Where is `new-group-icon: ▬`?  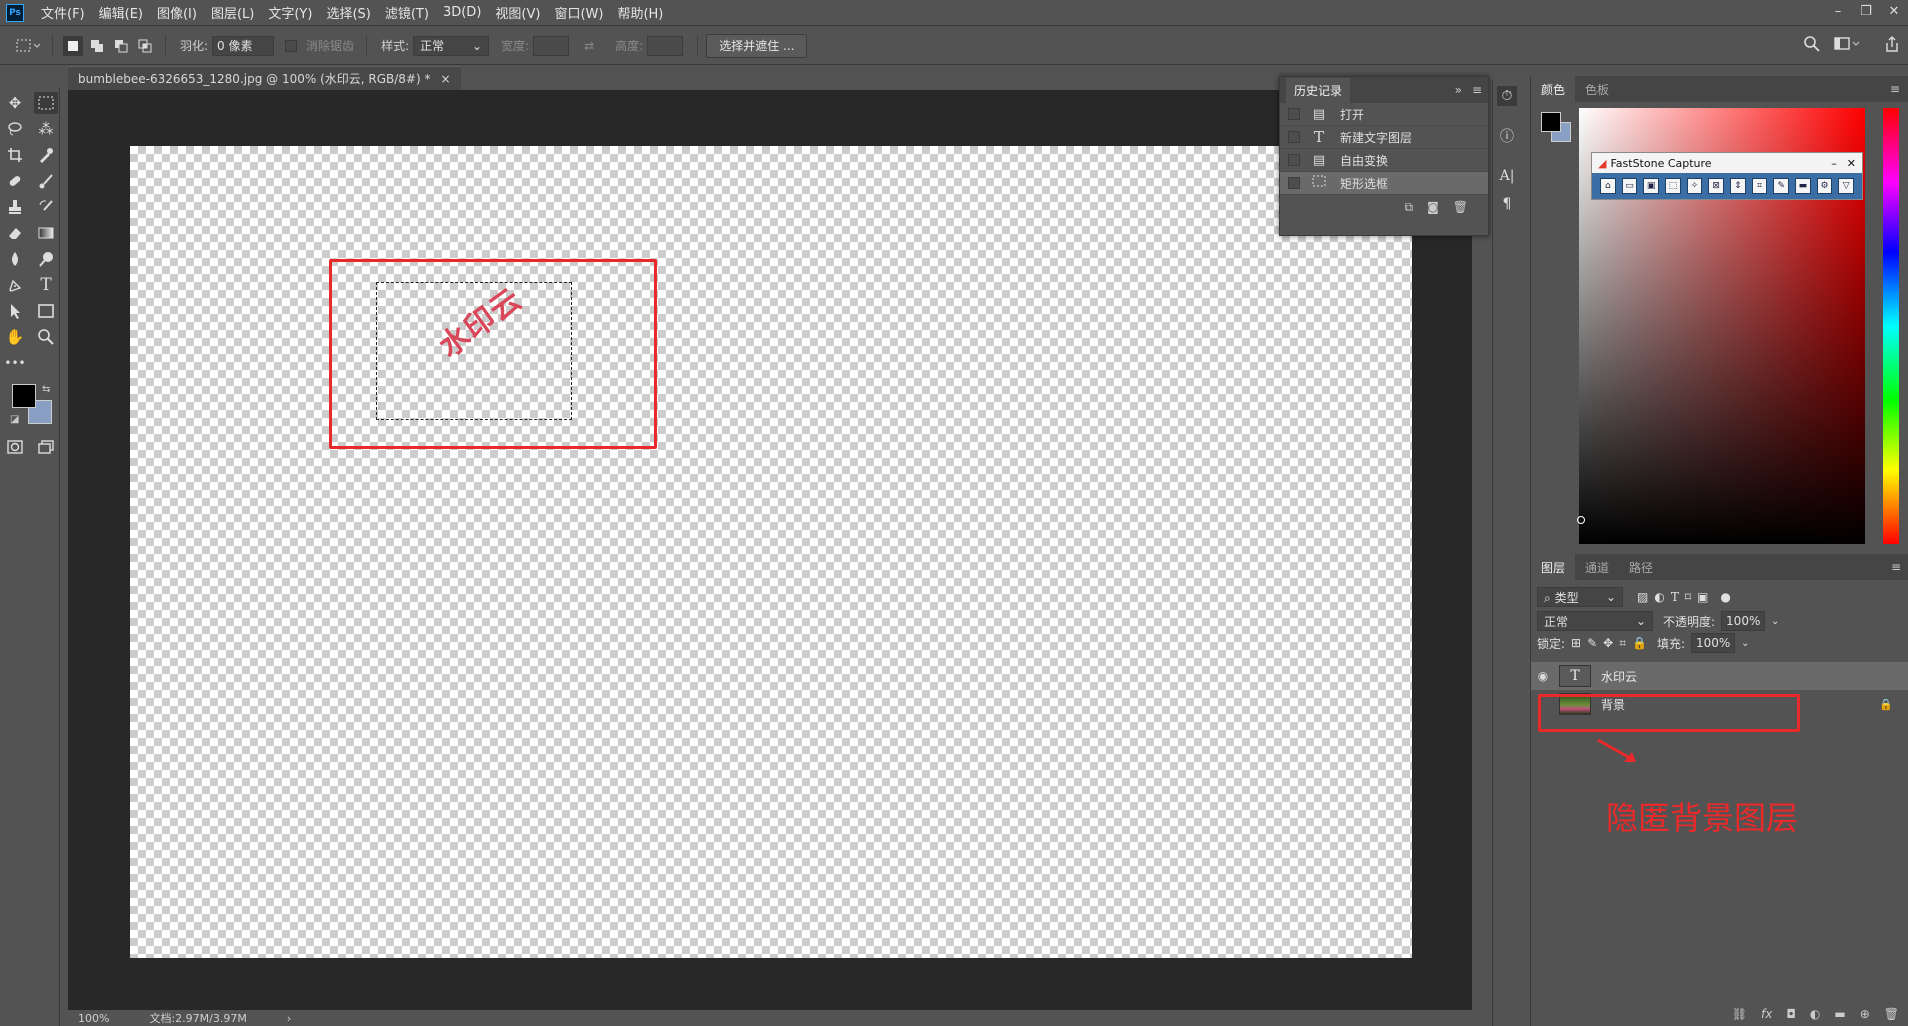 new-group-icon: ▬ is located at coordinates (1839, 1014).